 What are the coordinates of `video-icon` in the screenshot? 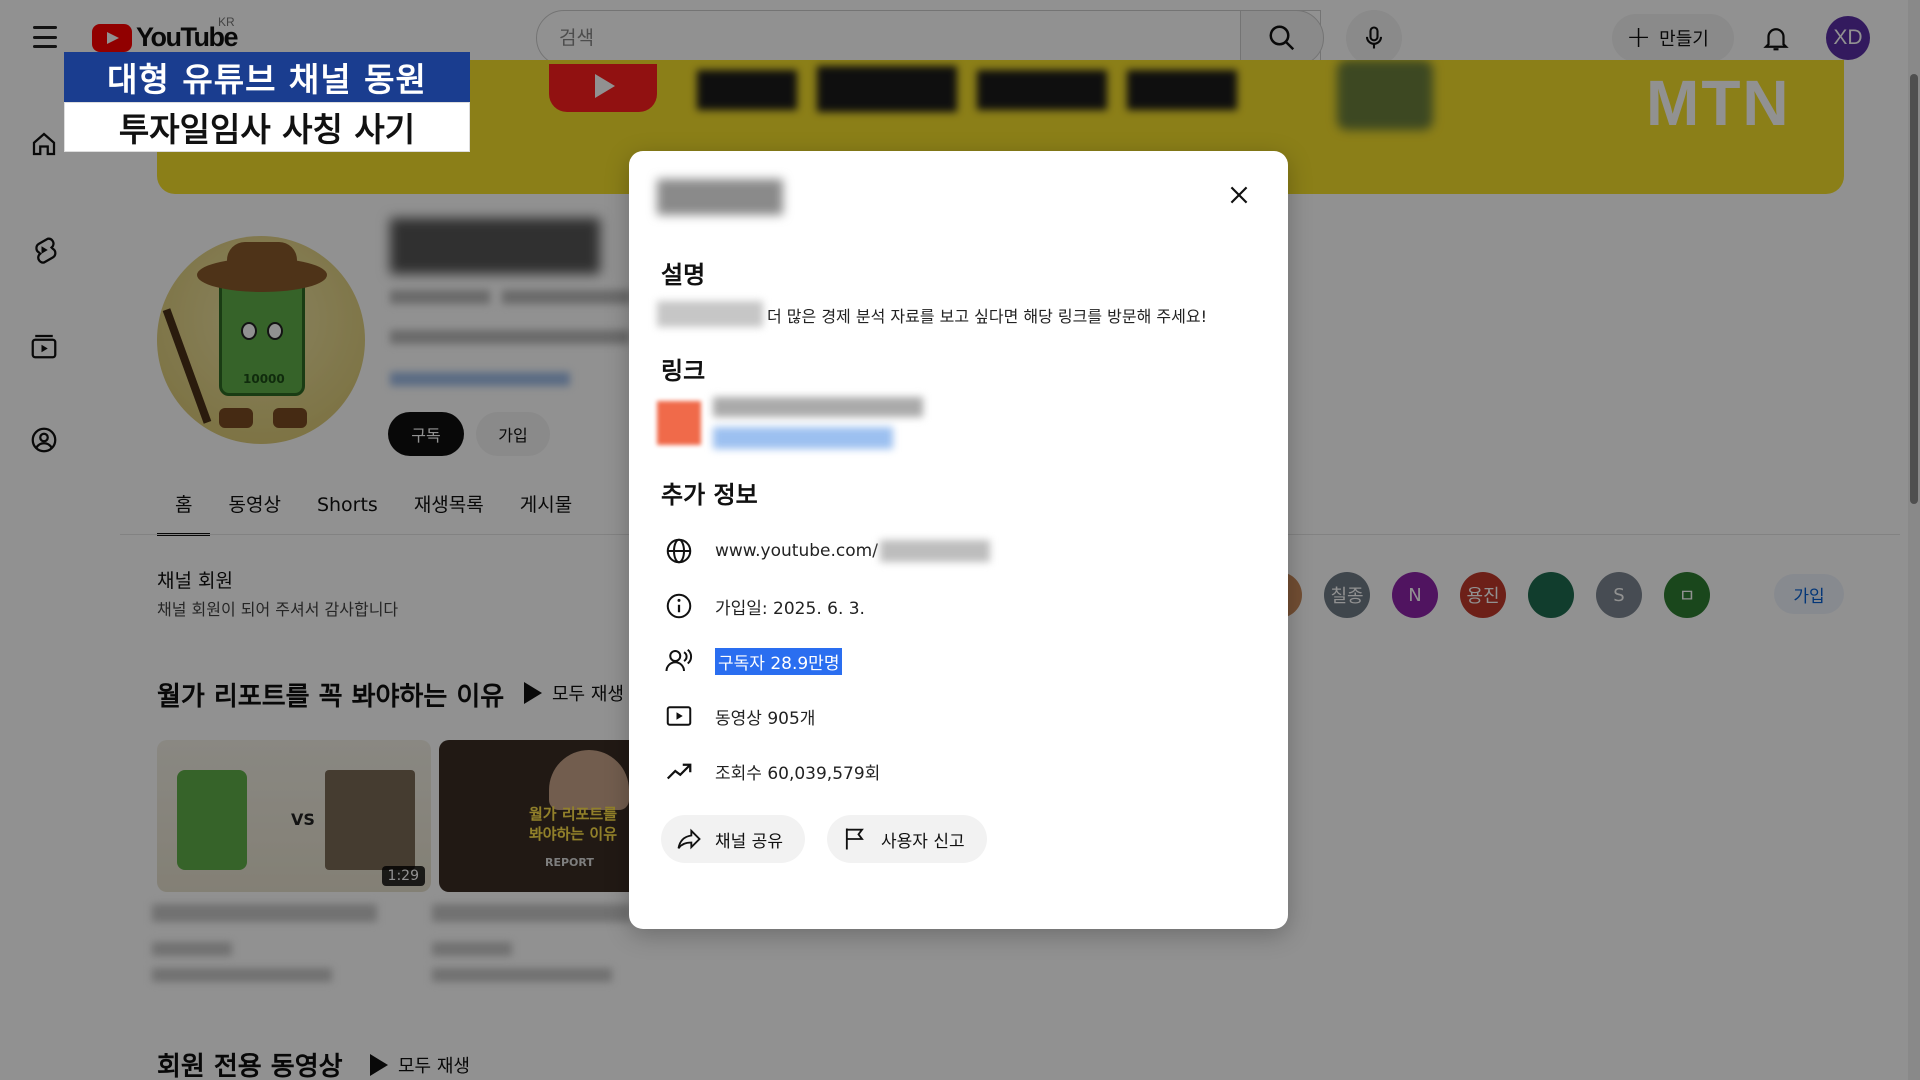 It's located at (679, 716).